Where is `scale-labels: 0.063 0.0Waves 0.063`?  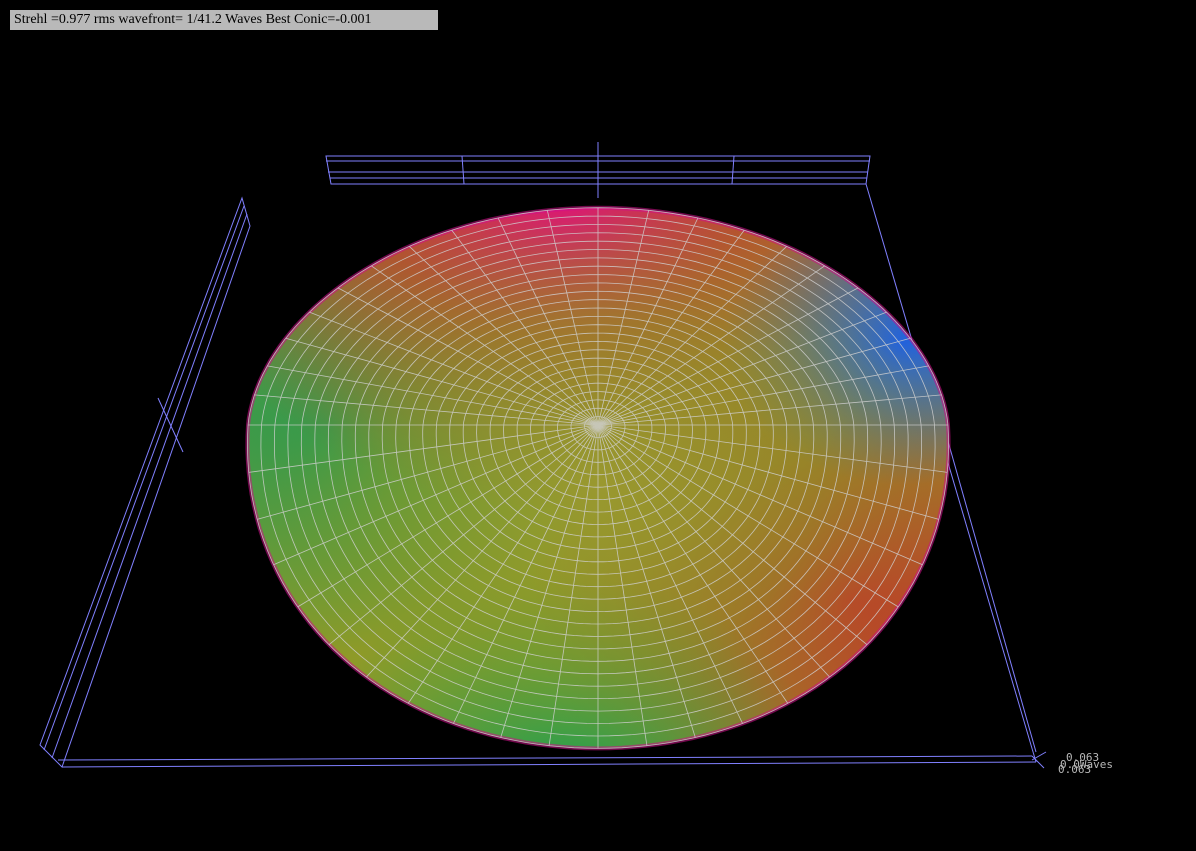 scale-labels: 0.063 0.0Waves 0.063 is located at coordinates (1085, 763).